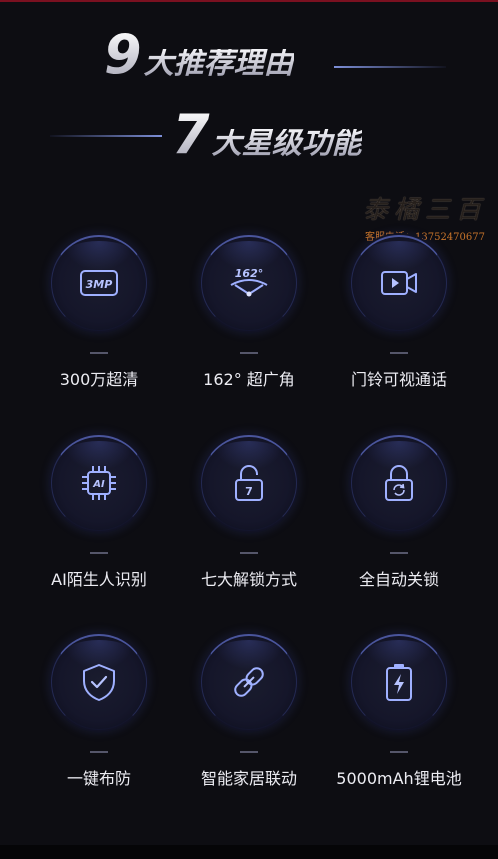 The width and height of the screenshot is (498, 859). I want to click on icon-orb: AI, so click(99, 483).